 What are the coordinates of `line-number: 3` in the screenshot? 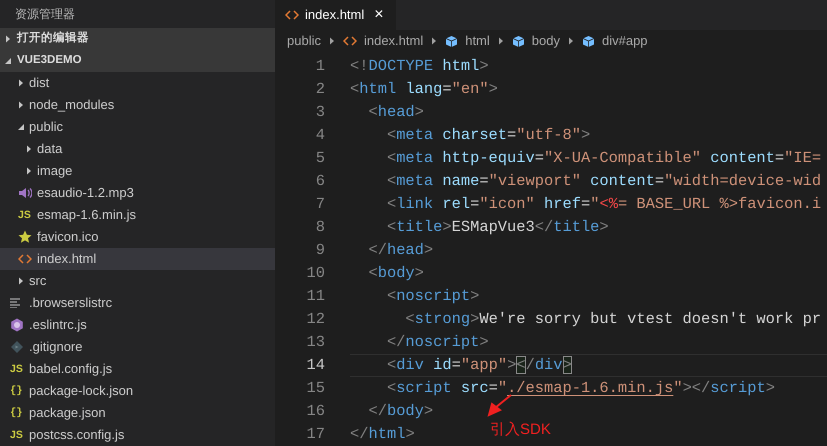 It's located at (319, 112).